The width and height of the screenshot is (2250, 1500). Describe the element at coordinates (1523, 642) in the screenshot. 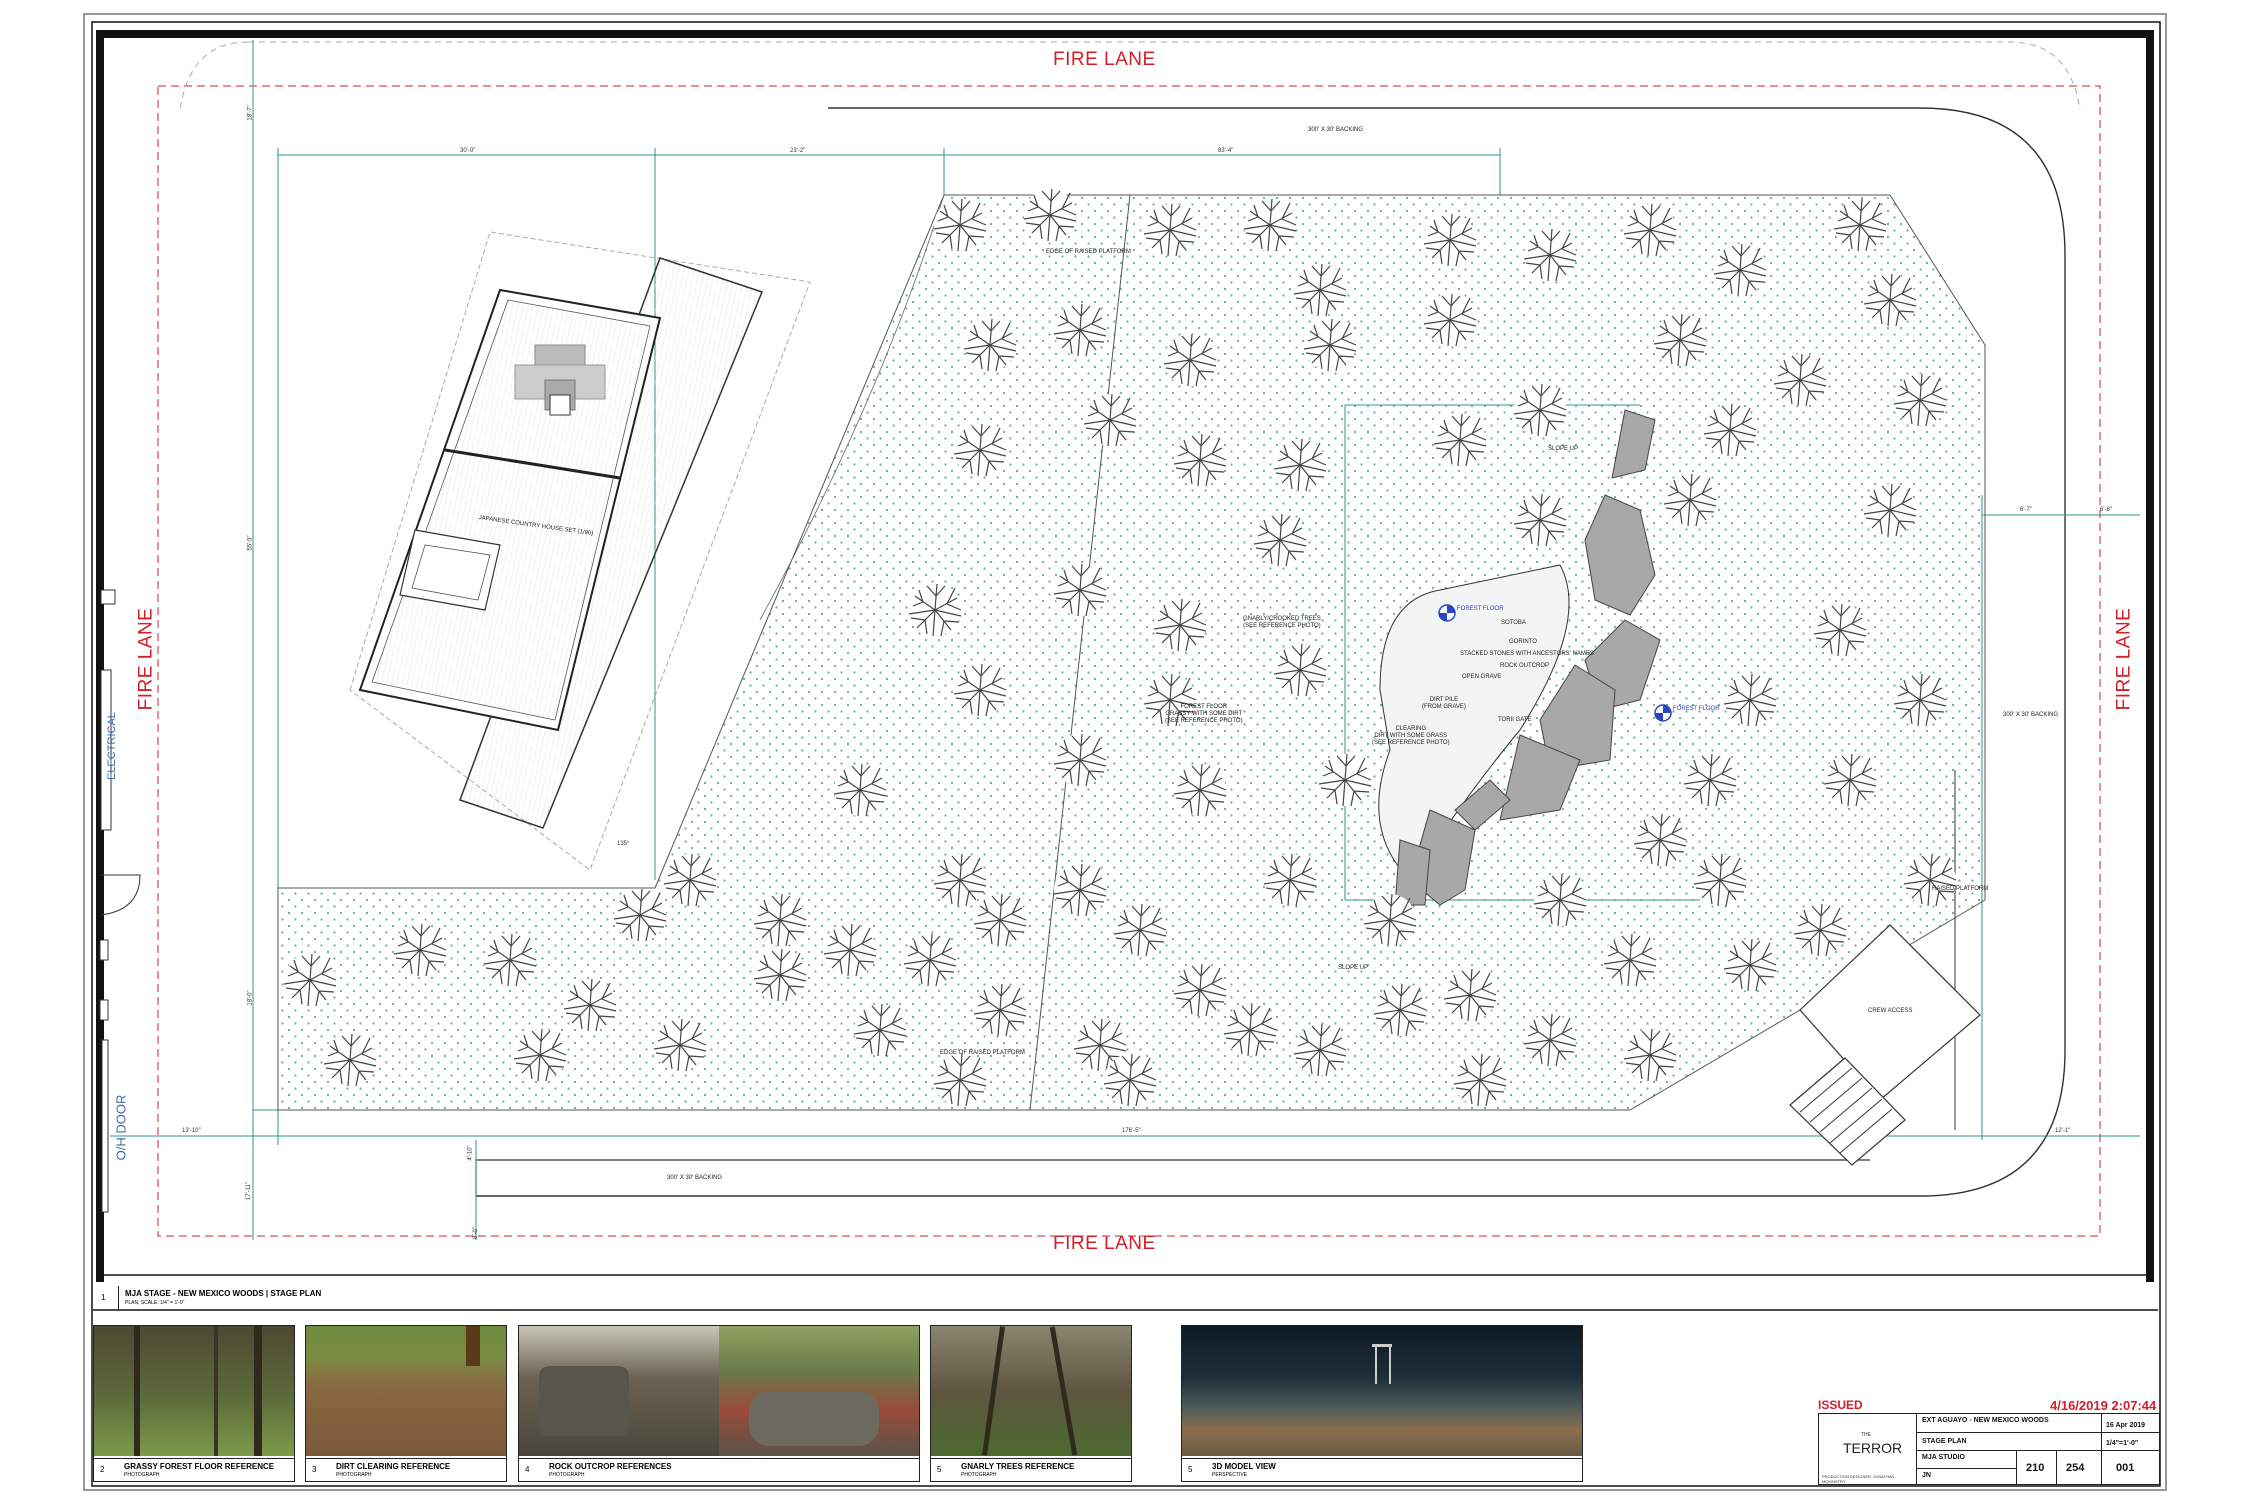

I see `gorinto-label: GORINTO` at that location.